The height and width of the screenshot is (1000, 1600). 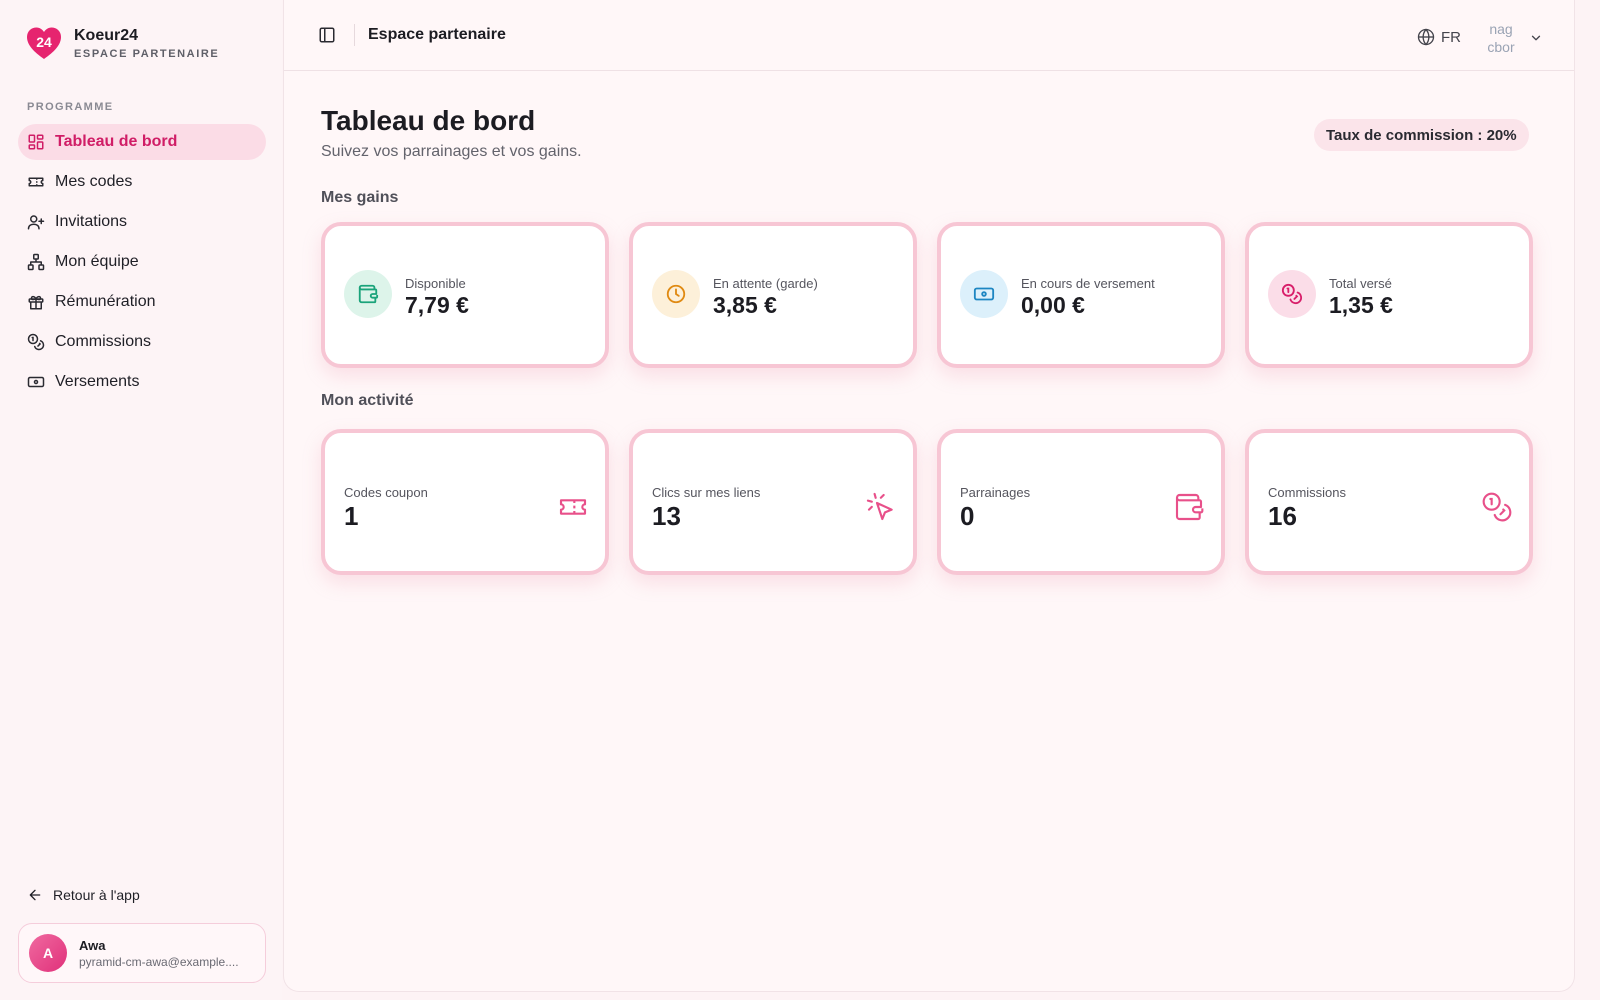 I want to click on activity-value: 13, so click(x=666, y=516).